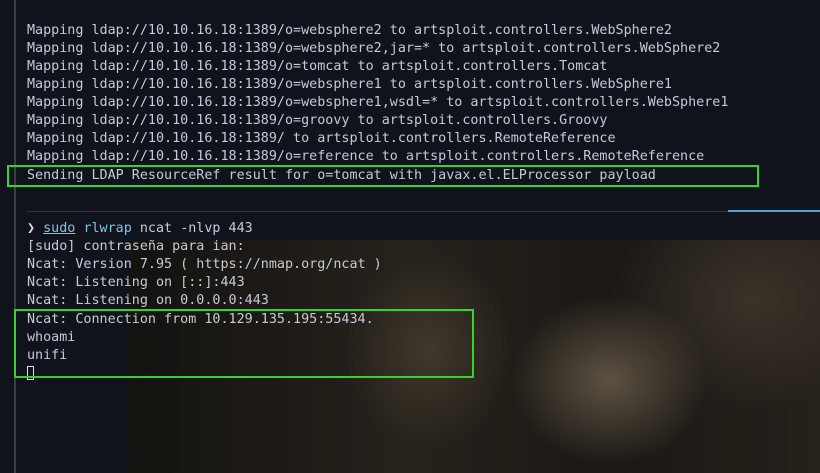 This screenshot has height=473, width=820. What do you see at coordinates (107, 228) in the screenshot?
I see `rlwrap-command: rlwrap` at bounding box center [107, 228].